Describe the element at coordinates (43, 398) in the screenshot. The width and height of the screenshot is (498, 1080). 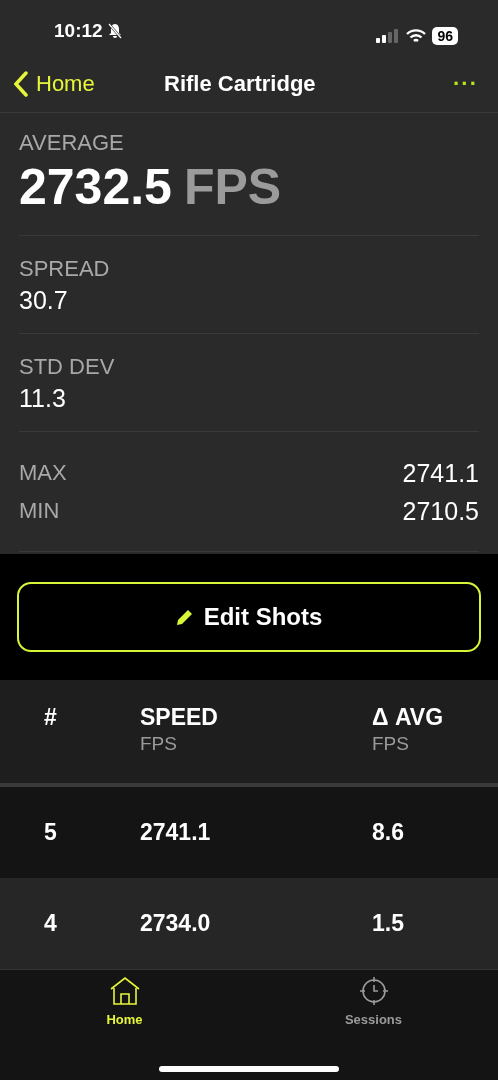
I see `stat-value: 11.3` at that location.